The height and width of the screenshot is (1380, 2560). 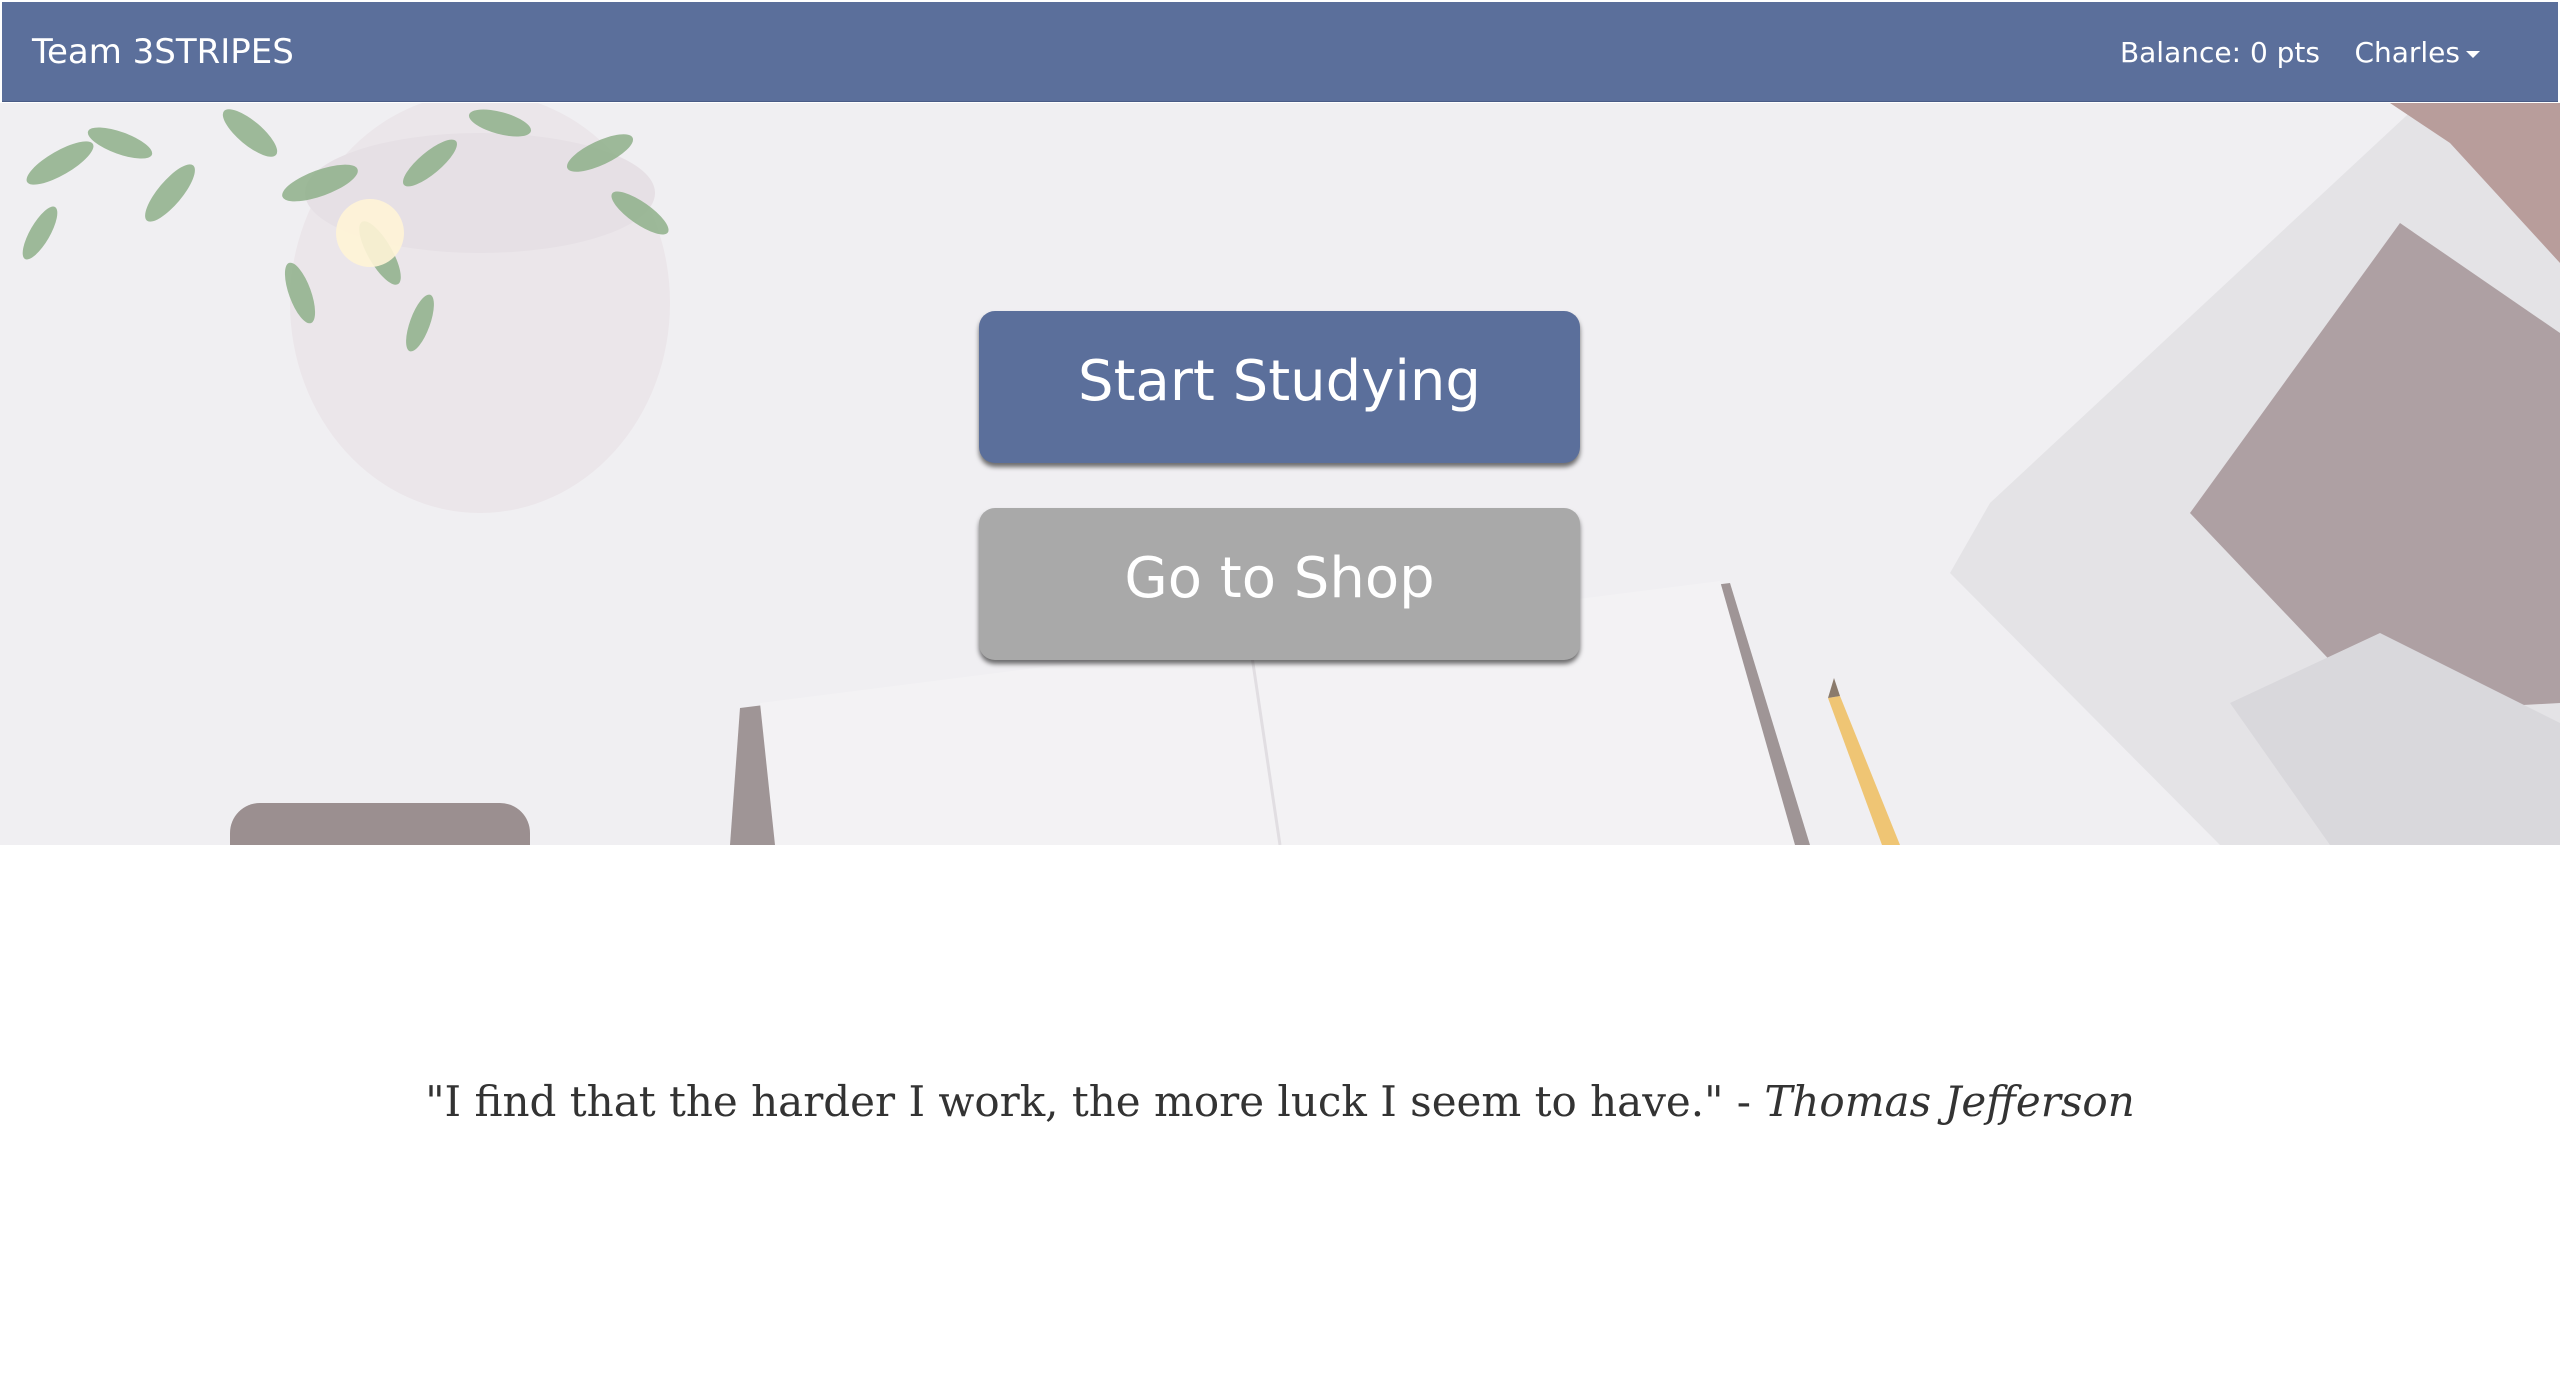 I want to click on quote-author: Thomas Jefferson, so click(x=1949, y=1101).